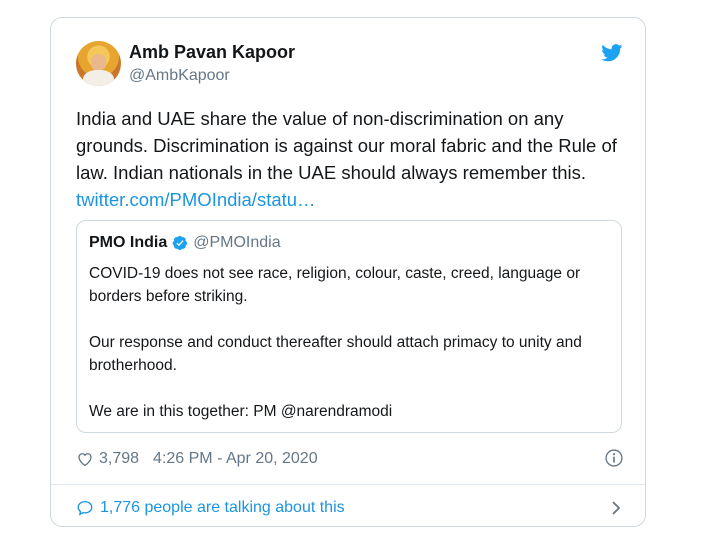 The width and height of the screenshot is (720, 558). Describe the element at coordinates (98, 78) in the screenshot. I see `avatar-body` at that location.